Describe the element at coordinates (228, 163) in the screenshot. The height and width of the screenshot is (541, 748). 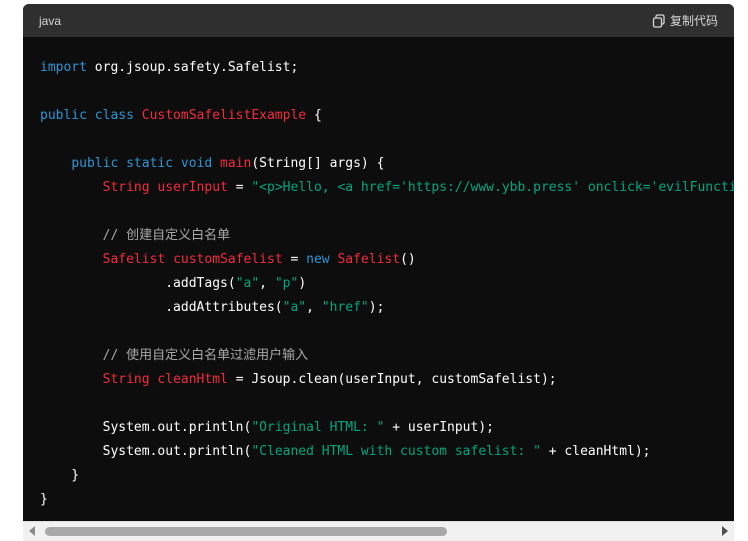
I see `code-line-5: public static void main(String[] args) {` at that location.